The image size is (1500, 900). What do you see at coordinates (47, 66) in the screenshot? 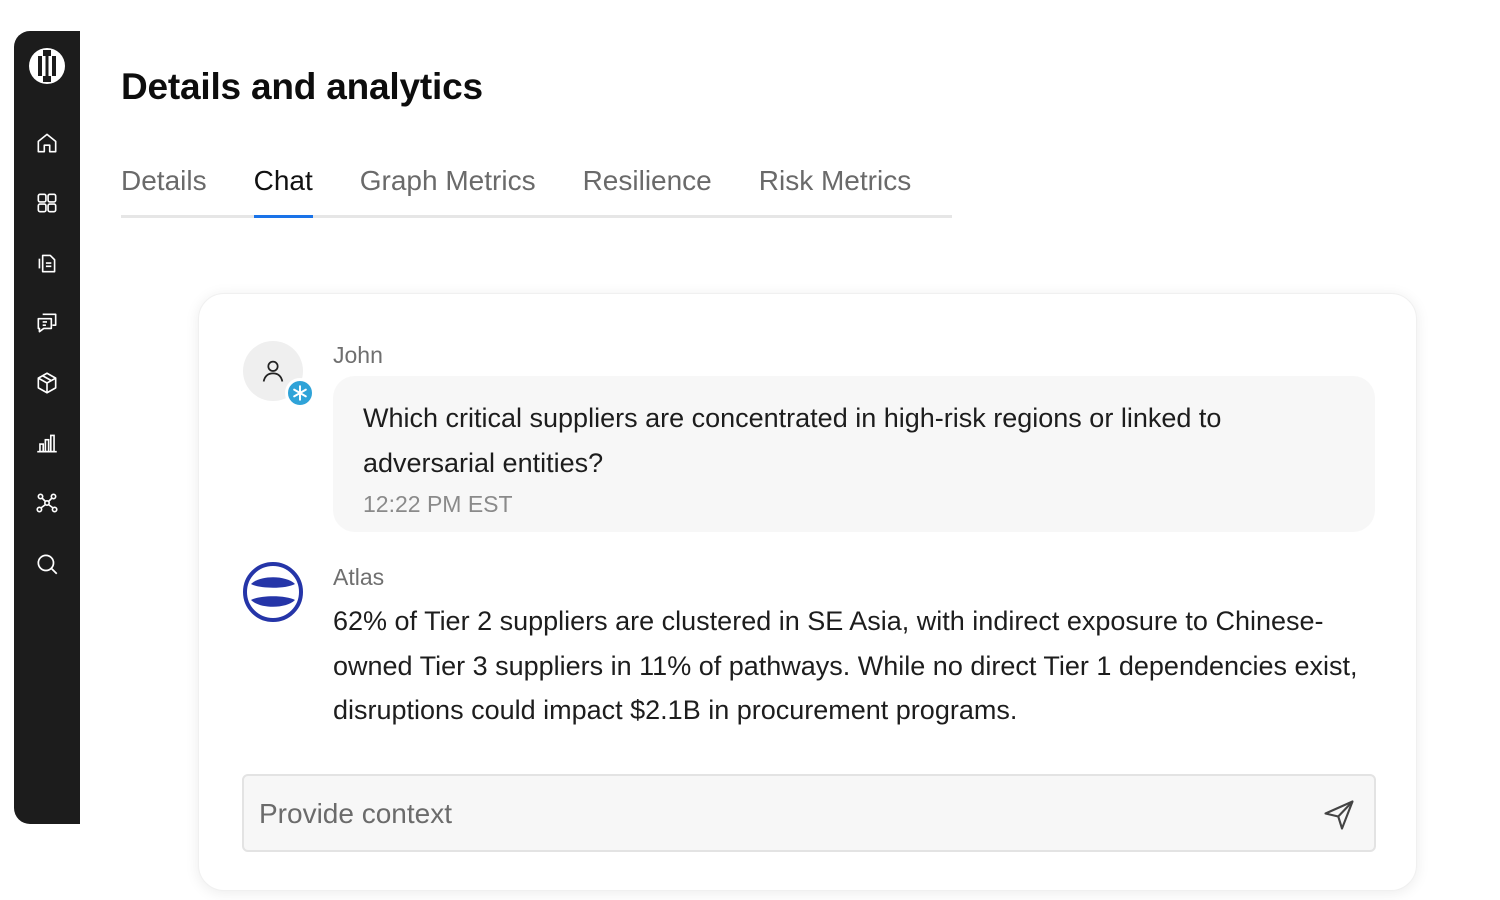
I see `logo-icon` at bounding box center [47, 66].